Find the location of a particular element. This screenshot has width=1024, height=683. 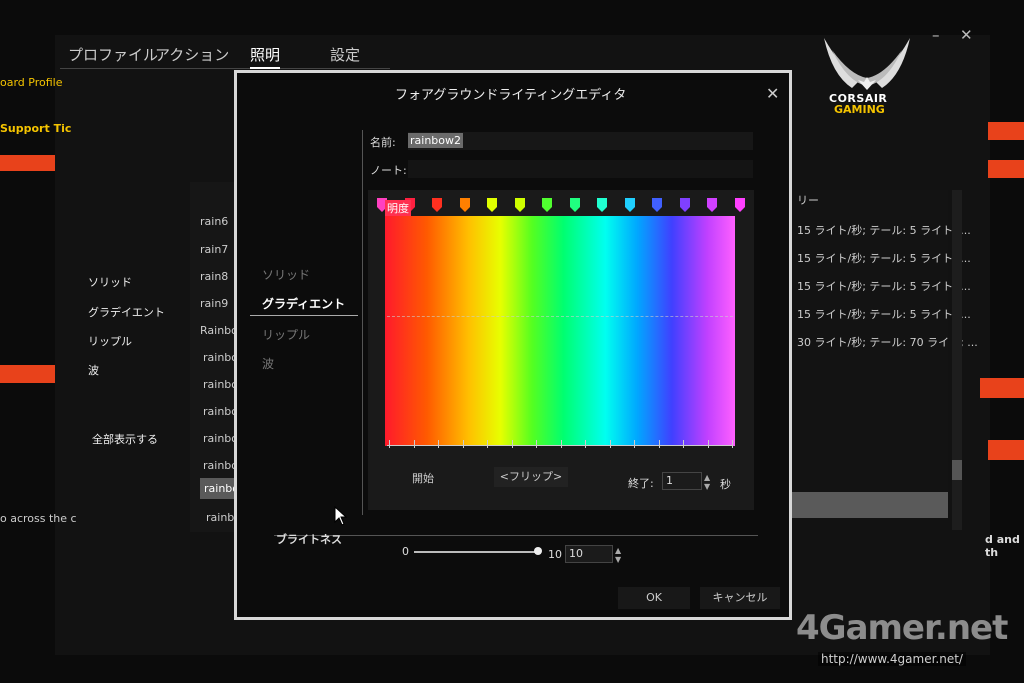

brightness-label: ブライトネス is located at coordinates (309, 539).